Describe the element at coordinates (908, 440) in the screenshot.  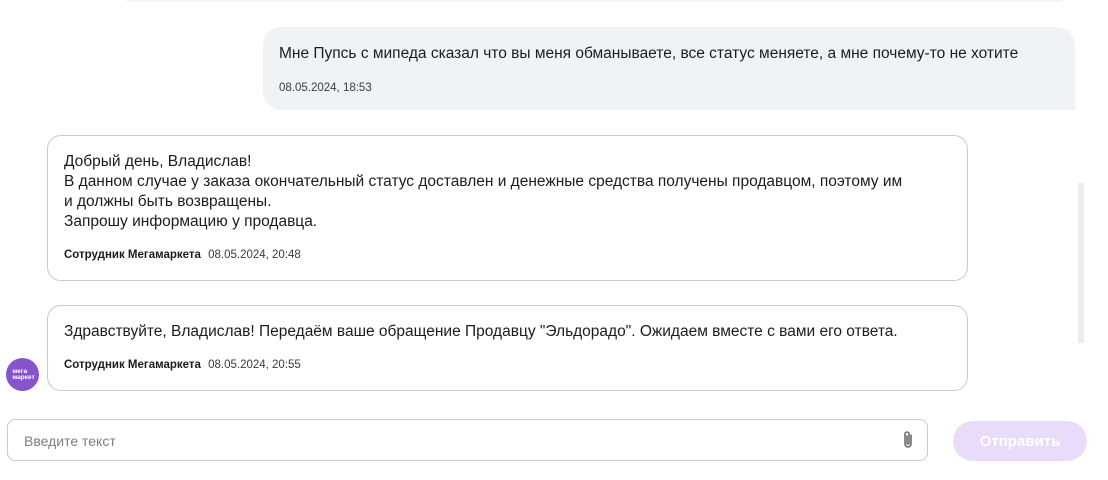
I see `paperclip-icon` at that location.